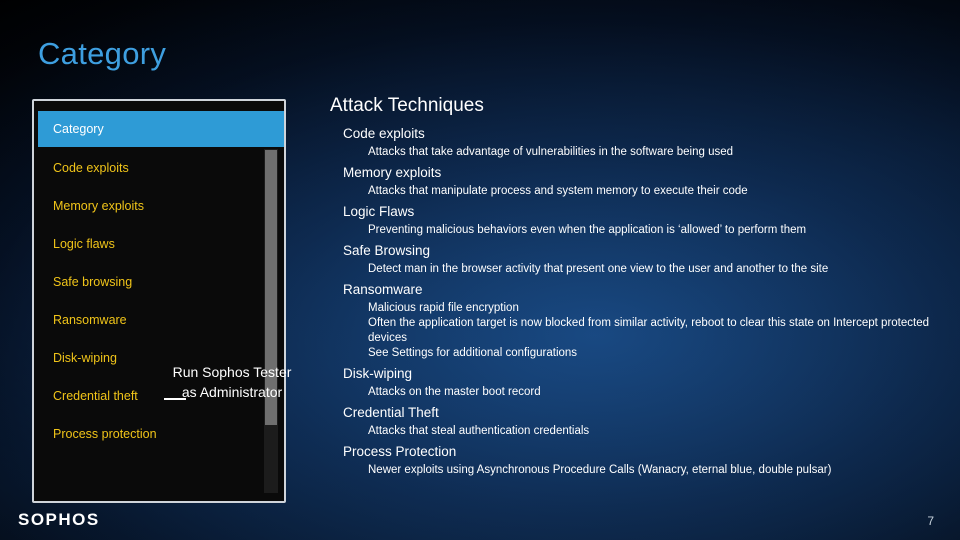 Image resolution: width=960 pixels, height=540 pixels. I want to click on list-item: Code exploits, so click(161, 168).